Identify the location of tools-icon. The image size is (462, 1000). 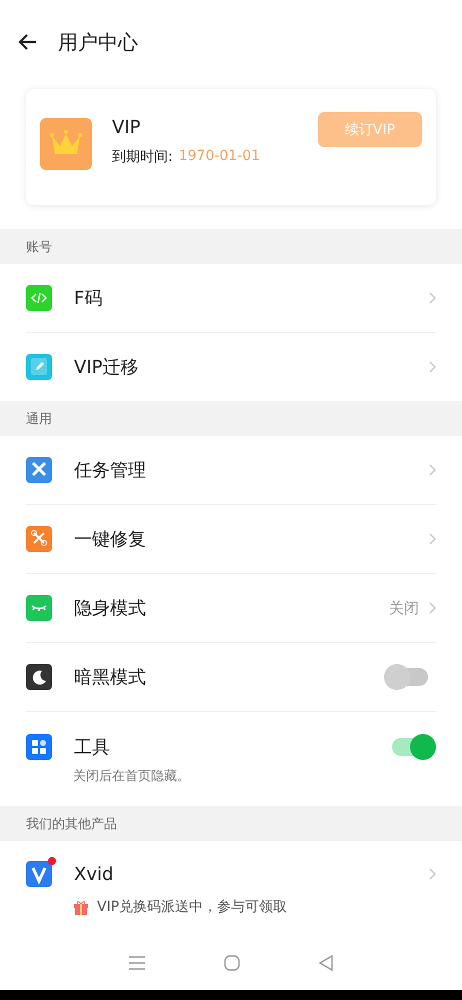
(40, 470).